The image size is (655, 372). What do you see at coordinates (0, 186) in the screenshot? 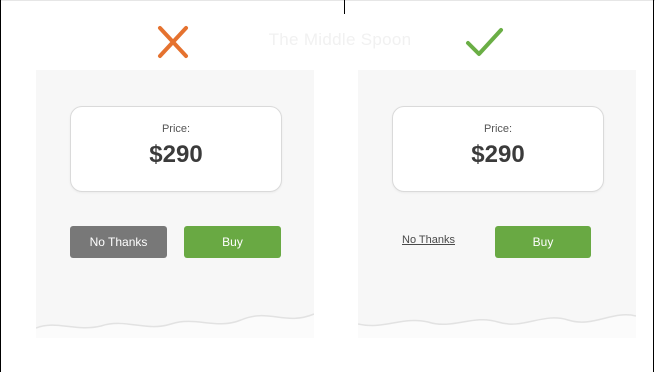
I see `left-border` at bounding box center [0, 186].